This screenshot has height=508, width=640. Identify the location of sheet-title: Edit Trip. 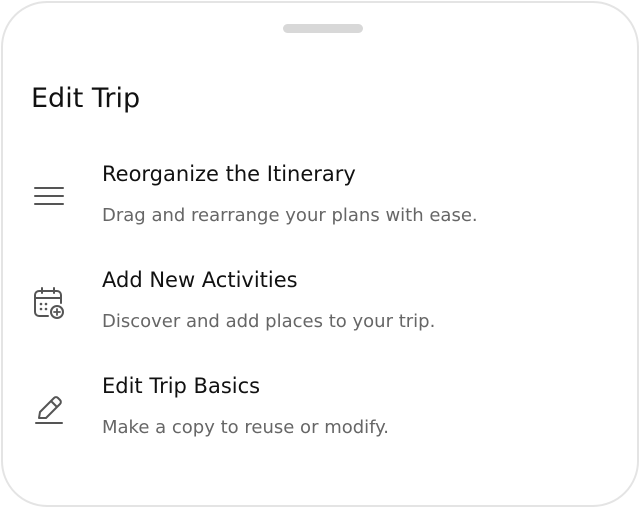
(86, 98).